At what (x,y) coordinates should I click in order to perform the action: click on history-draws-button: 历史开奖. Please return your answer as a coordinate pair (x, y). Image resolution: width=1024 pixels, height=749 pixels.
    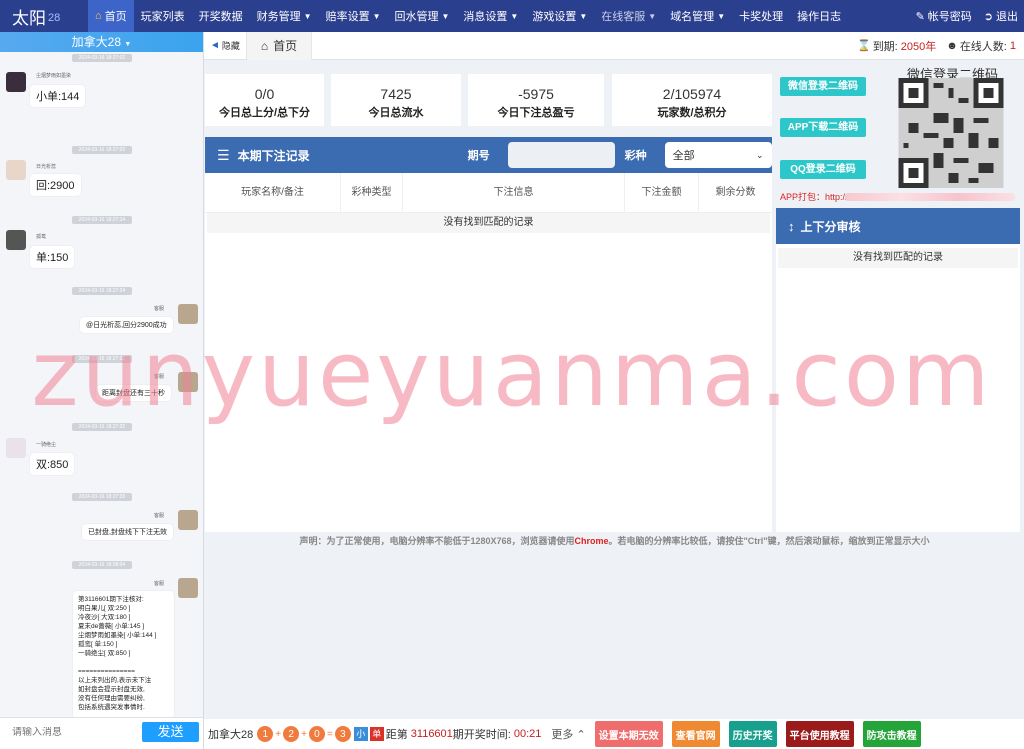
    Looking at the image, I should click on (752, 734).